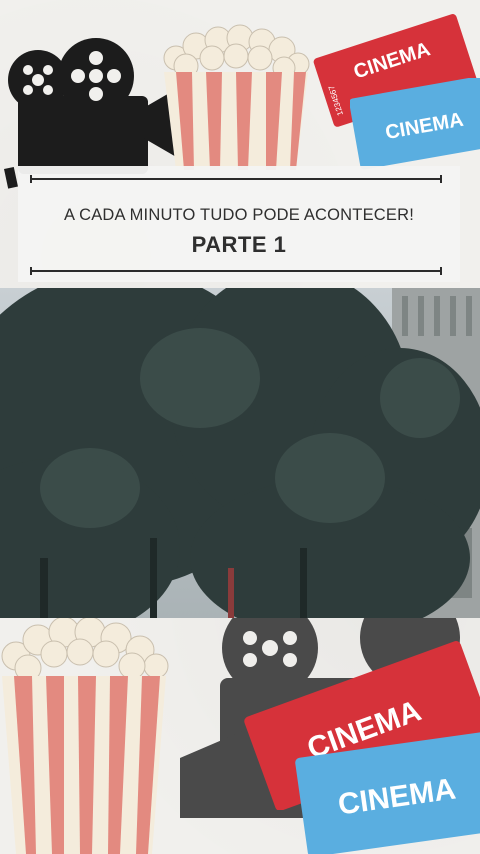  Describe the element at coordinates (236, 271) in the screenshot. I see `divider-bottom` at that location.